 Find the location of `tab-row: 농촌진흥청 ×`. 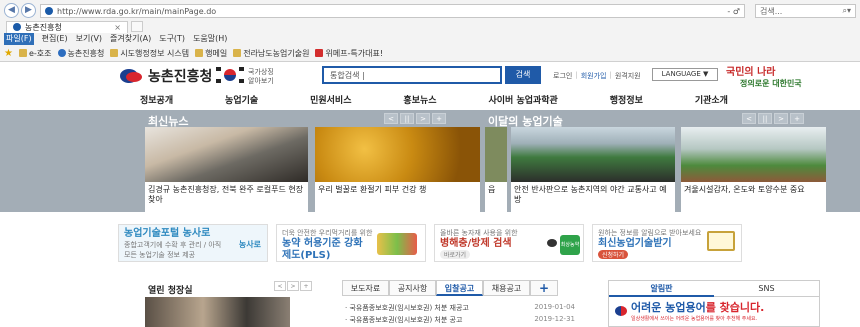

tab-row: 농촌진흥청 × is located at coordinates (430, 26).